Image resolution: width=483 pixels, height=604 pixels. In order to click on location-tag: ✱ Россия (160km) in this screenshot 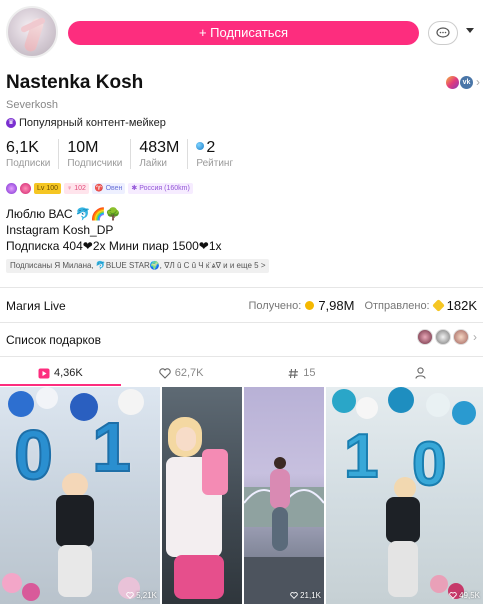, I will do `click(160, 188)`.